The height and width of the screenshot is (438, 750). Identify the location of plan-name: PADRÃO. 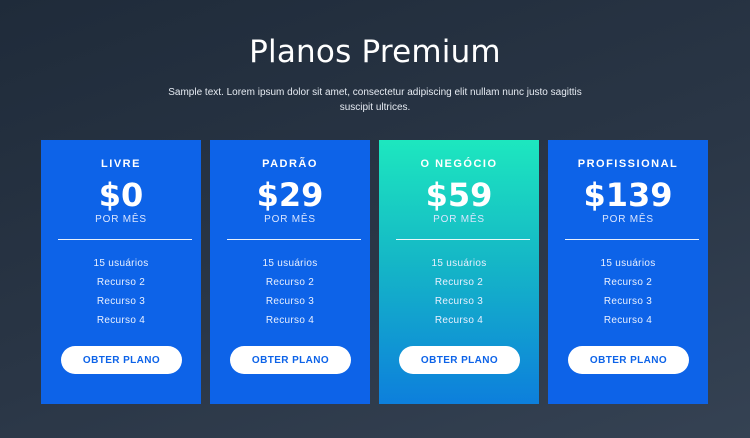
(290, 164).